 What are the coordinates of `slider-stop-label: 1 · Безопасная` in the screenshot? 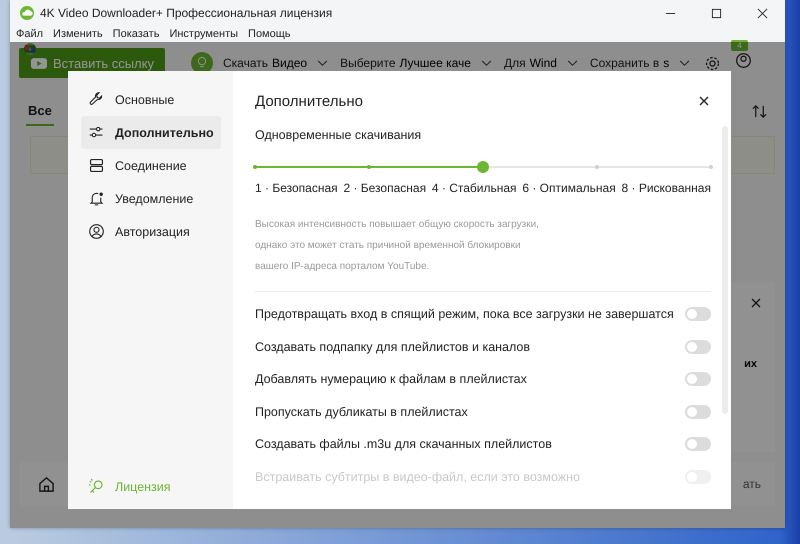 It's located at (296, 188).